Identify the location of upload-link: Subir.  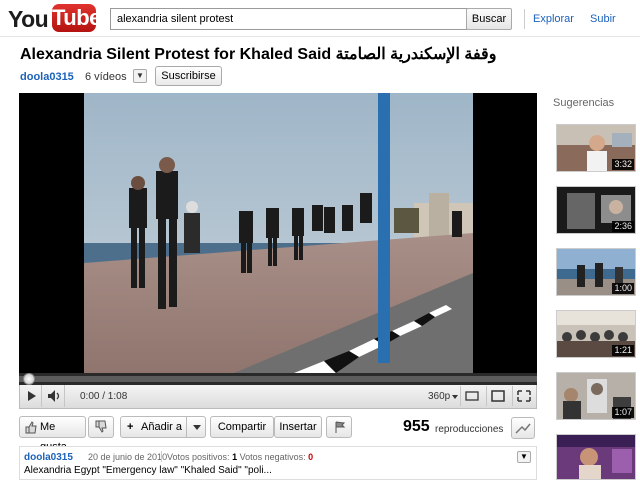
(603, 19).